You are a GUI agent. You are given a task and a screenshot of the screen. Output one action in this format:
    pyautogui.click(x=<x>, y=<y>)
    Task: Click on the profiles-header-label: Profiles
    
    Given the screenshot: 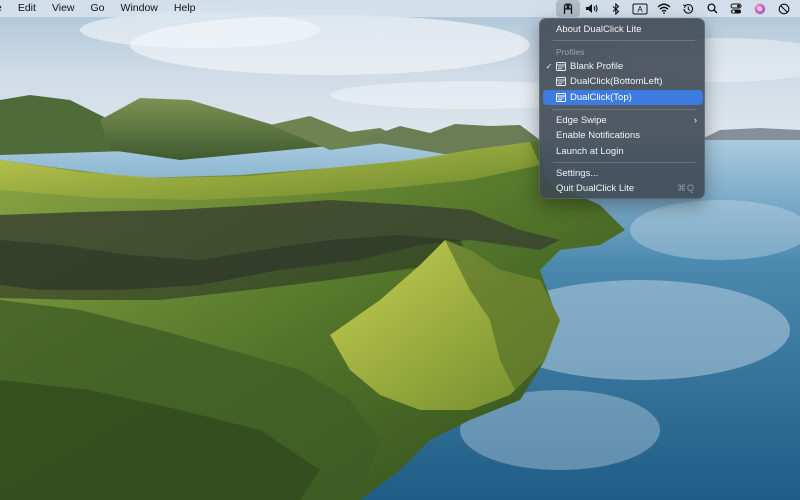 What is the action you would take?
    pyautogui.click(x=570, y=51)
    